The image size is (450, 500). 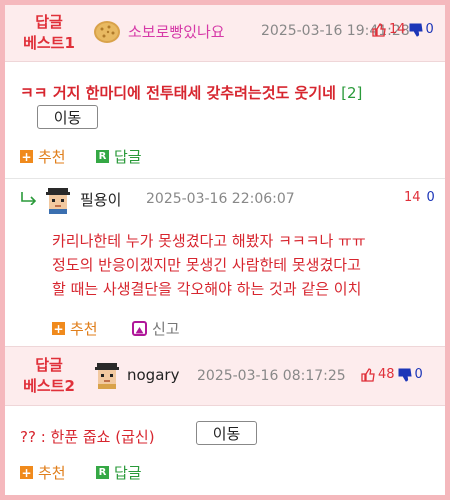 I want to click on nickname: 필용이, so click(x=100, y=199).